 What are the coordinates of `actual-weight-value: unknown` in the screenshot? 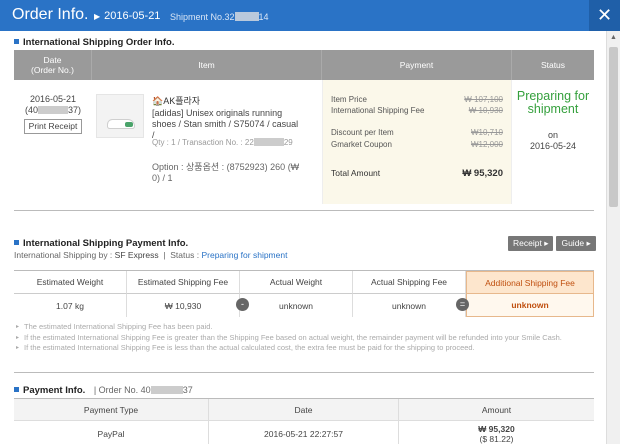 It's located at (296, 305).